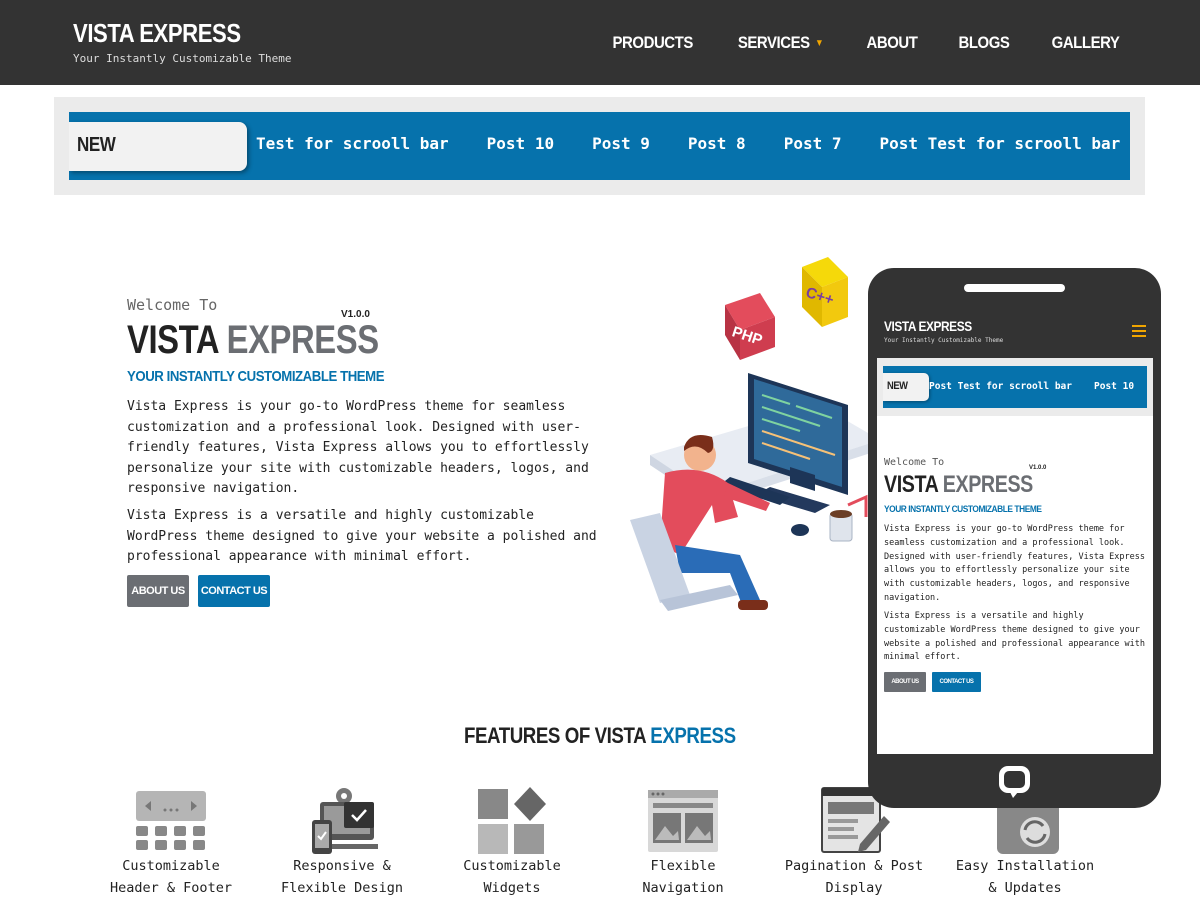  I want to click on ticker-new-badge: NEW, so click(158, 146).